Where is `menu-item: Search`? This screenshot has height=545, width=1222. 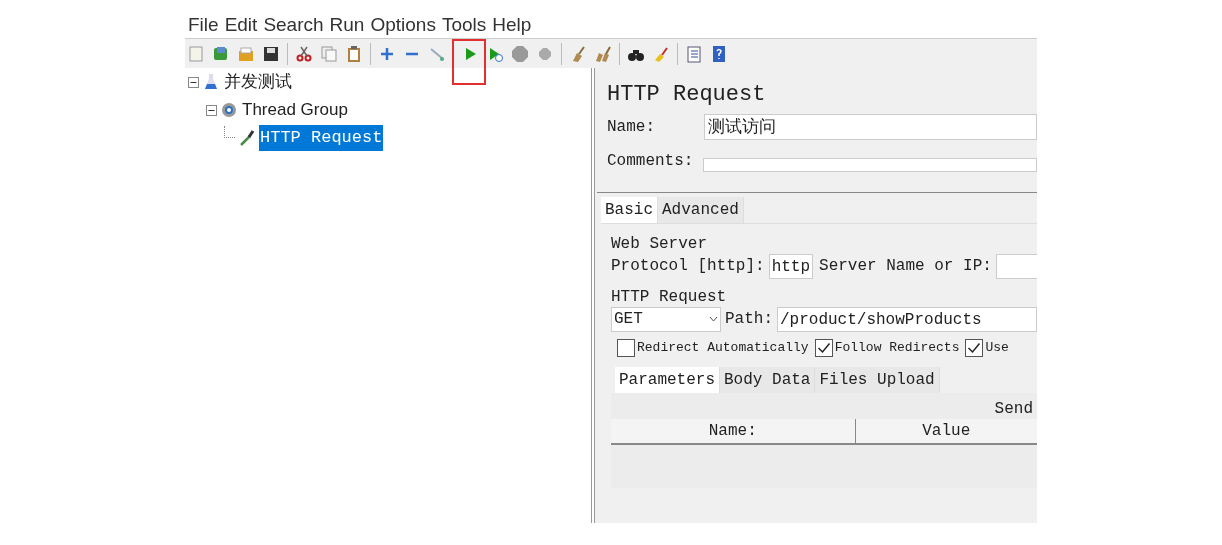
menu-item: Search is located at coordinates (293, 25).